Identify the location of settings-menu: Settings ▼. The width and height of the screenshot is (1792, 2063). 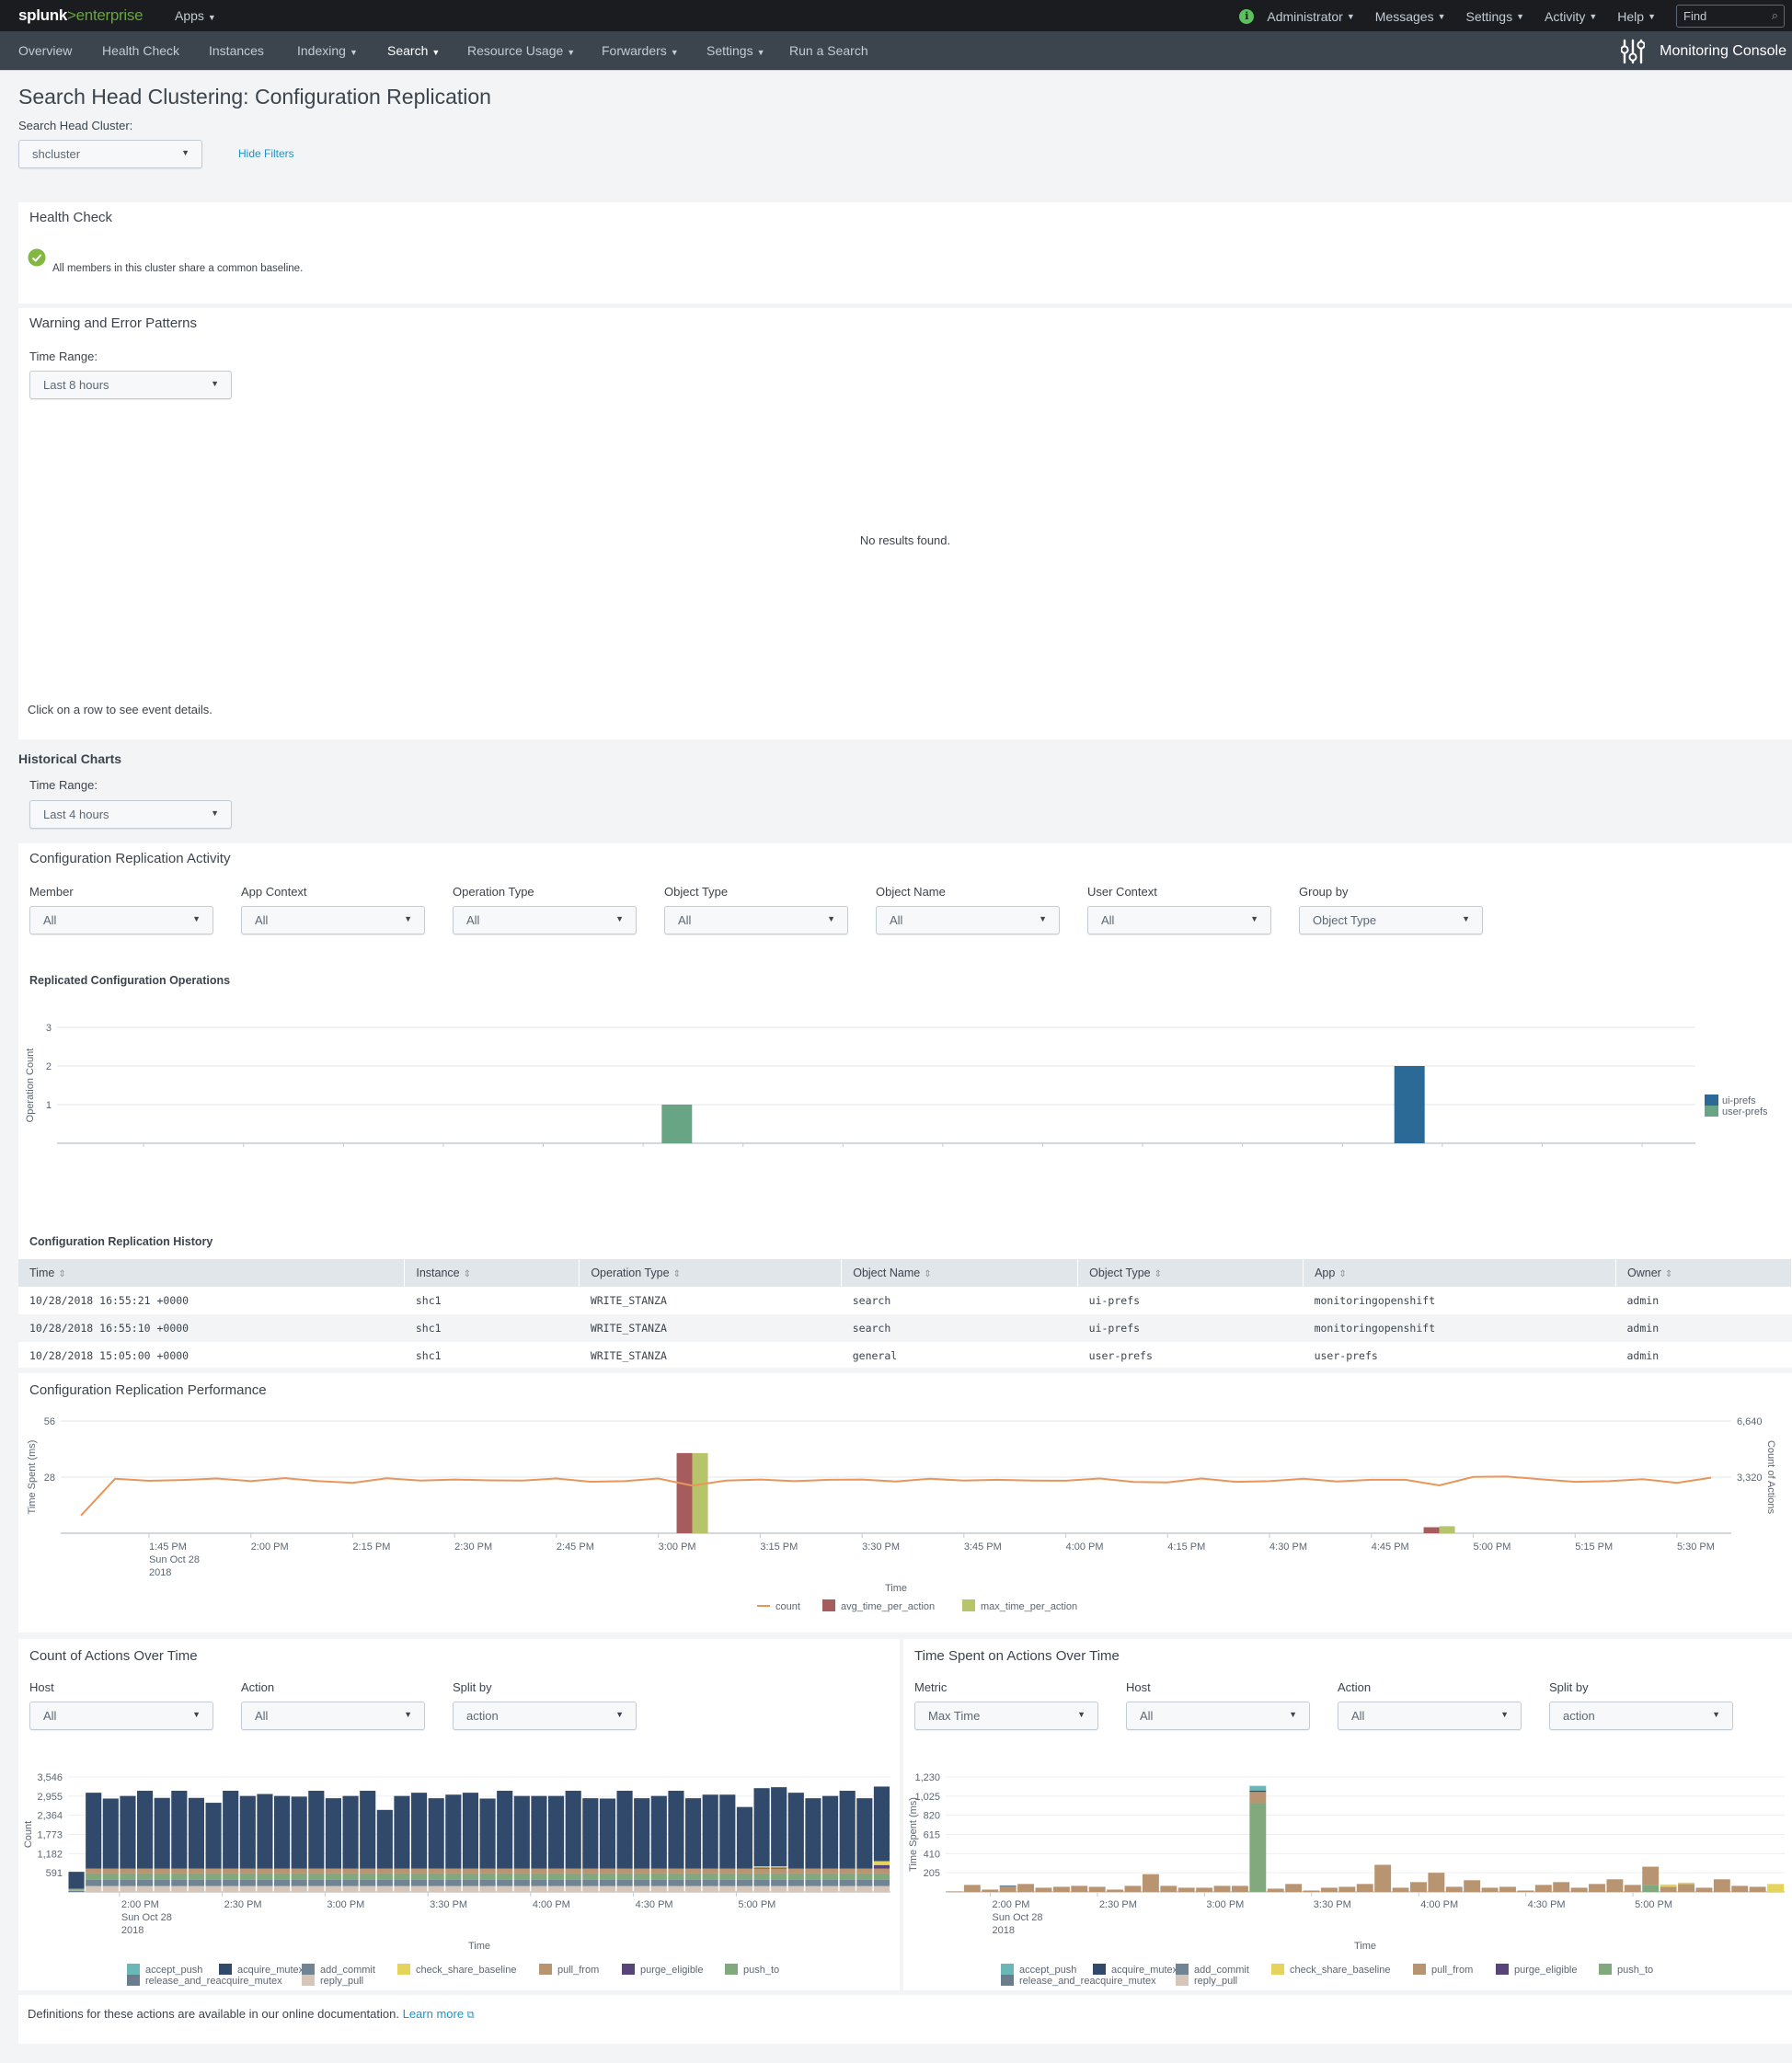
(1495, 16).